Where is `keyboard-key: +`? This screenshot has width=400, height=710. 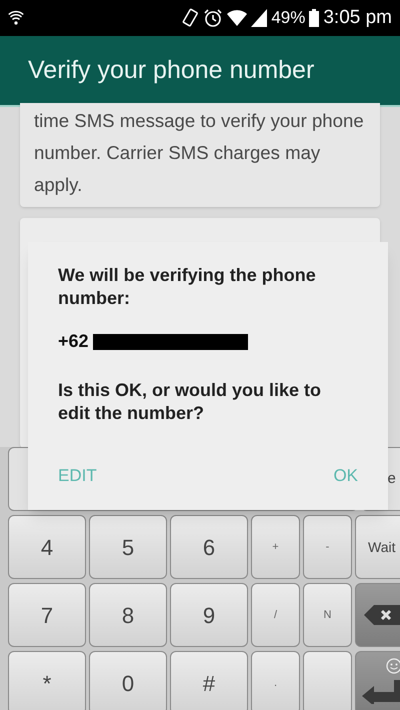 keyboard-key: + is located at coordinates (275, 547).